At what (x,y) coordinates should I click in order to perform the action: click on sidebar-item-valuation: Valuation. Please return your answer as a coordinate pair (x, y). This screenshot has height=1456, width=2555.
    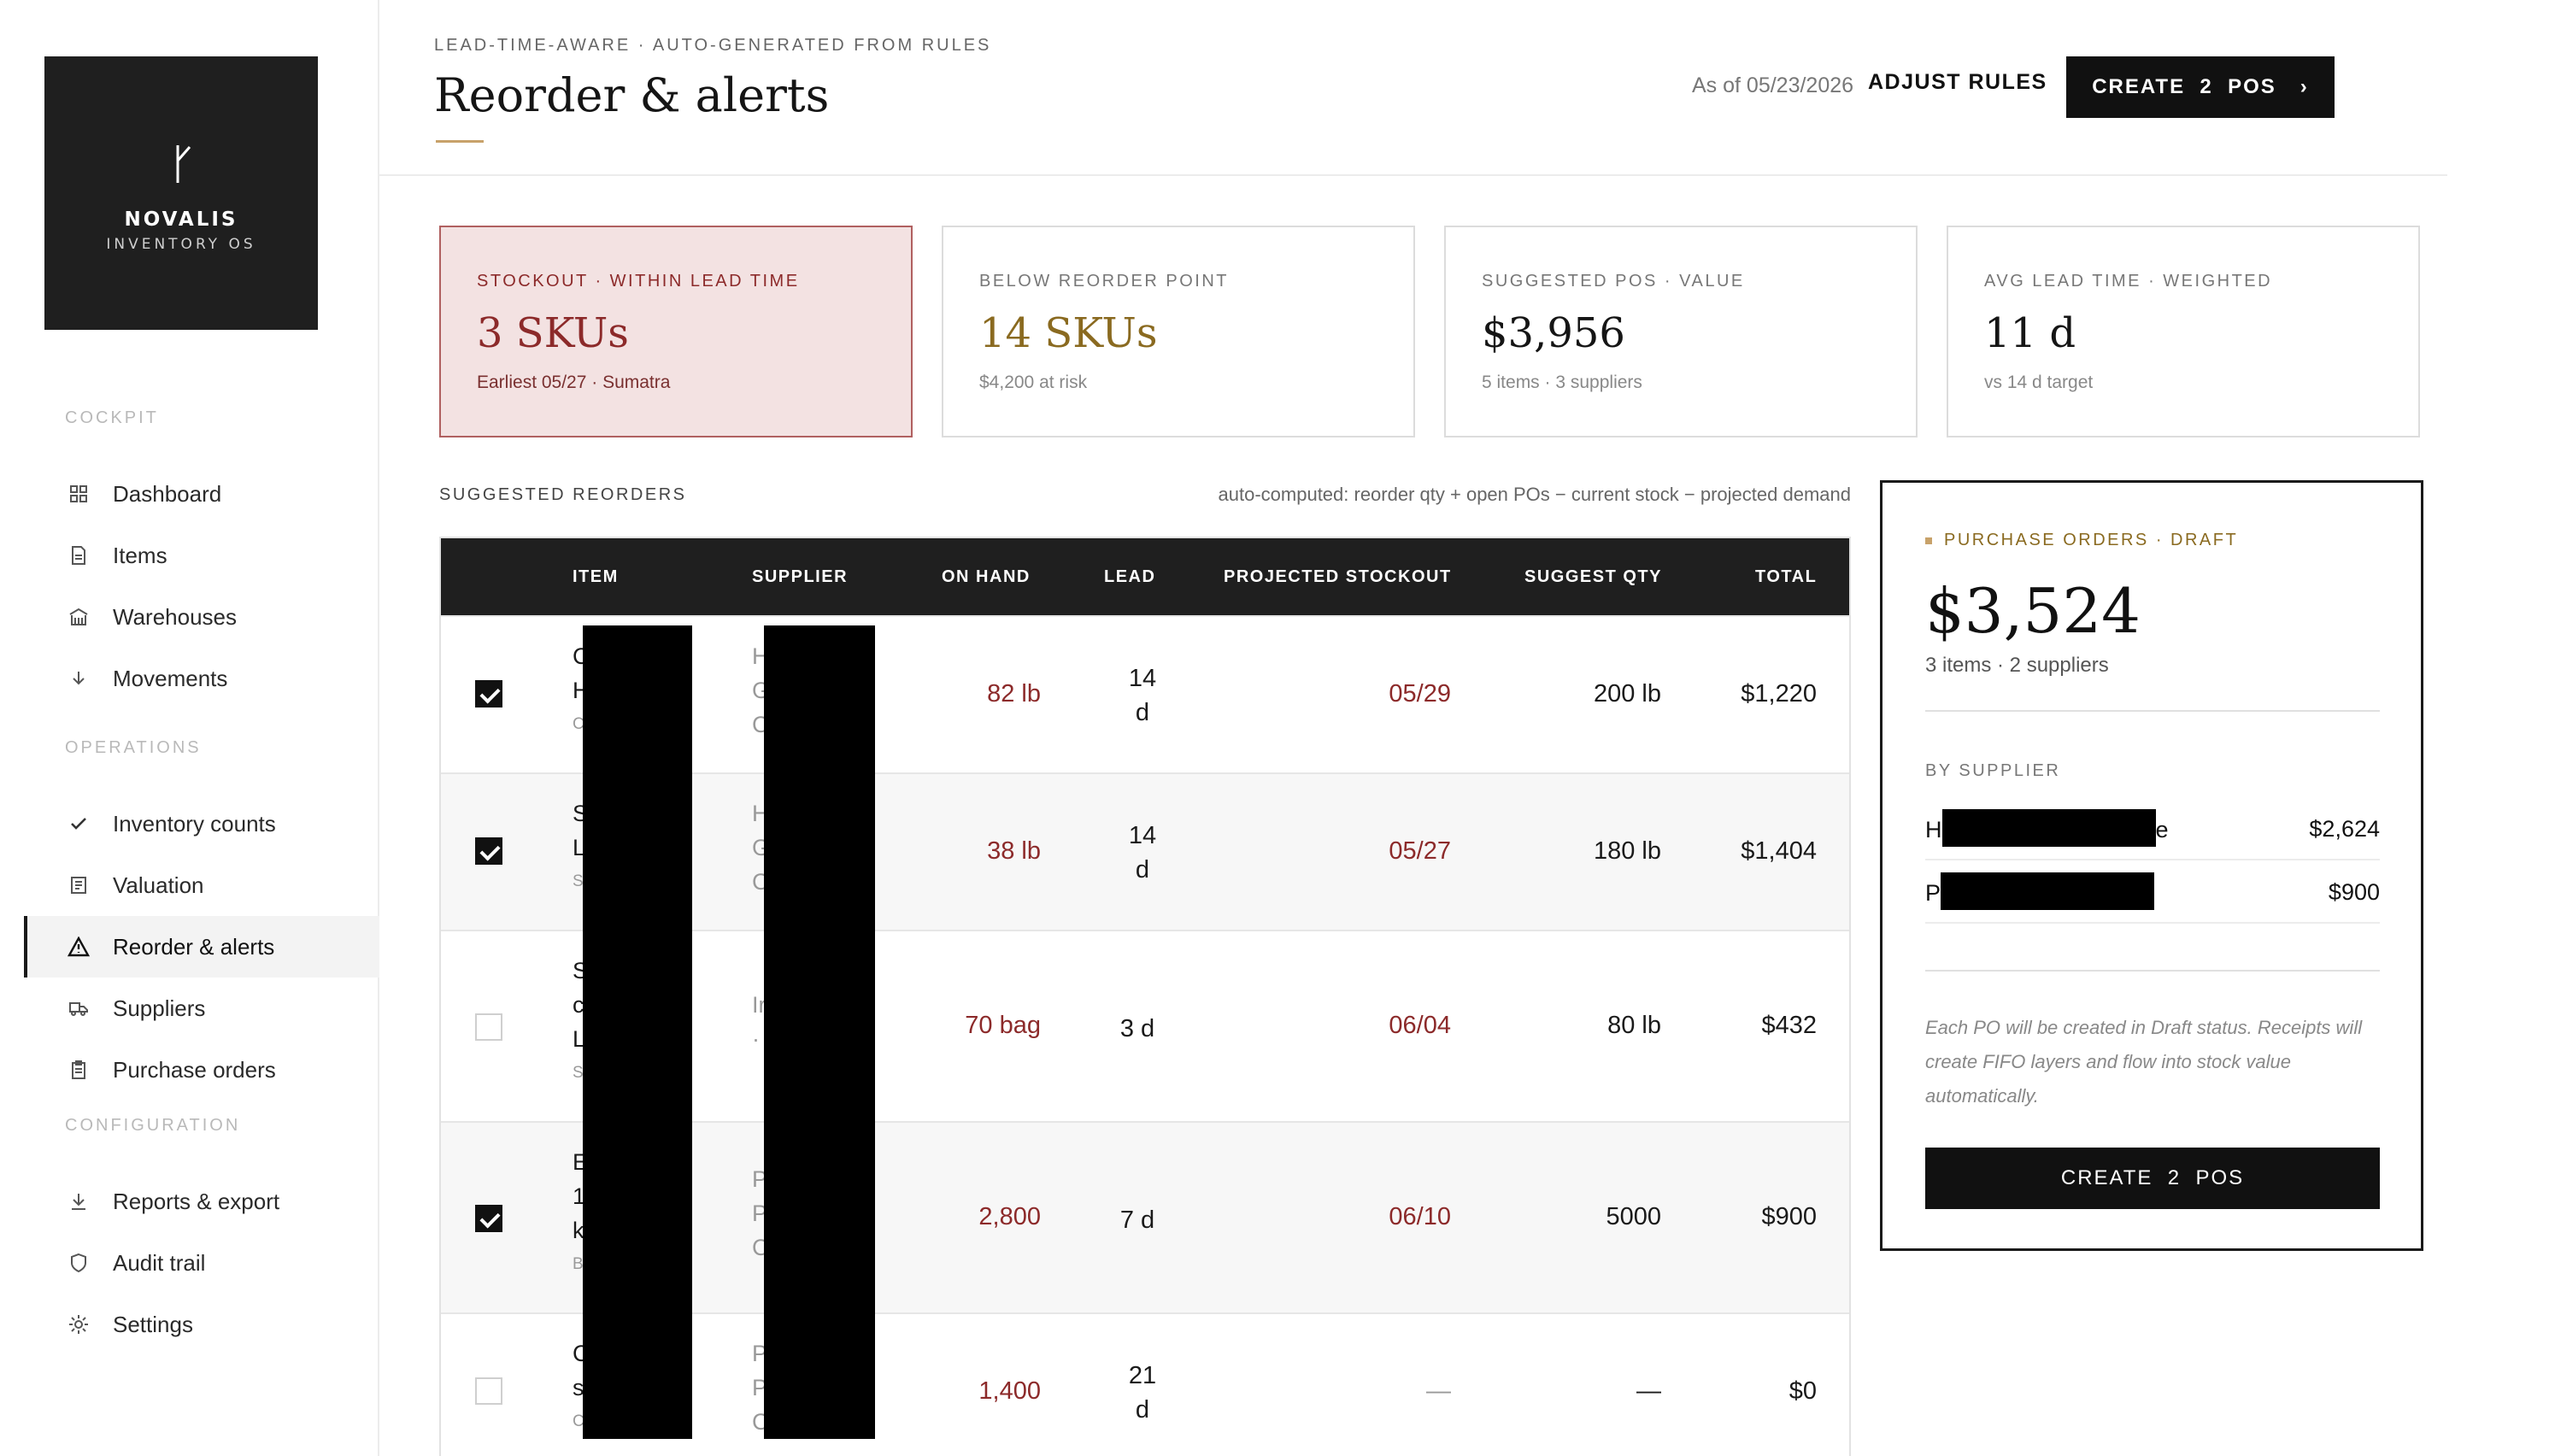
    Looking at the image, I should click on (201, 885).